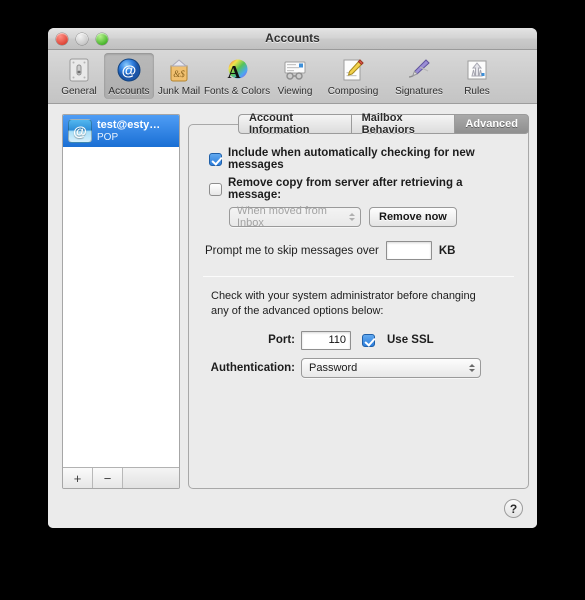  Describe the element at coordinates (419, 91) in the screenshot. I see `toolbar-label-signatures: Signatures` at that location.